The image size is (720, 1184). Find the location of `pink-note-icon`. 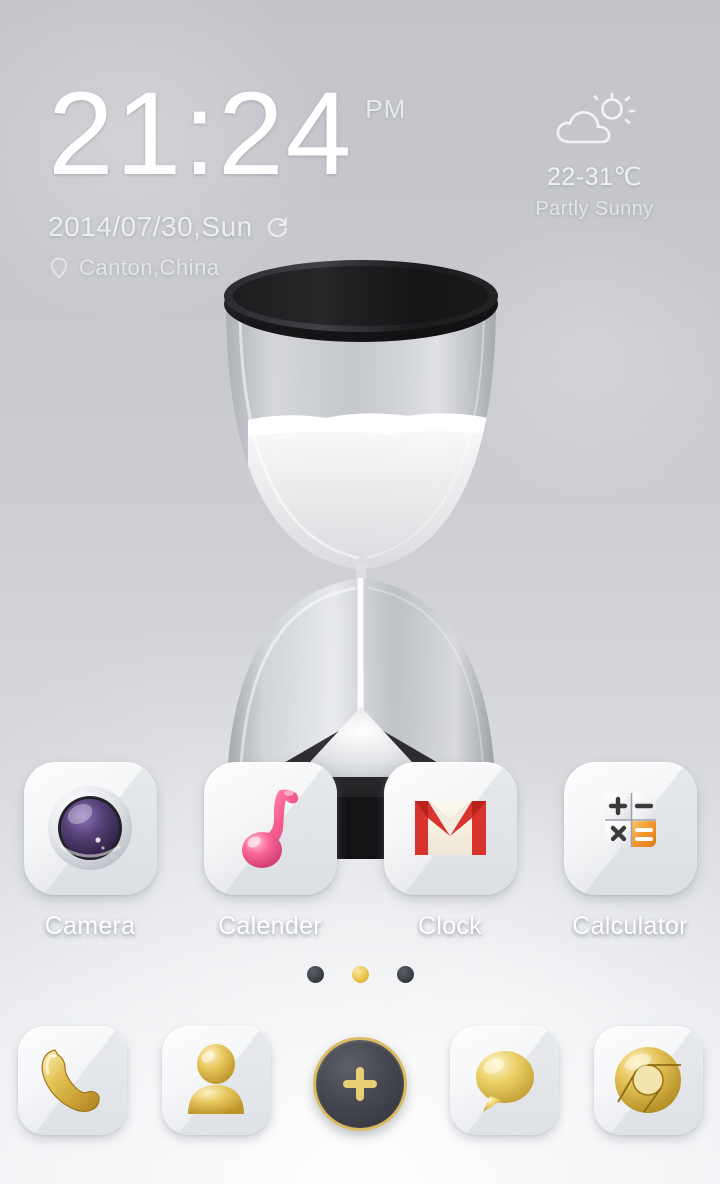

pink-note-icon is located at coordinates (269, 828).